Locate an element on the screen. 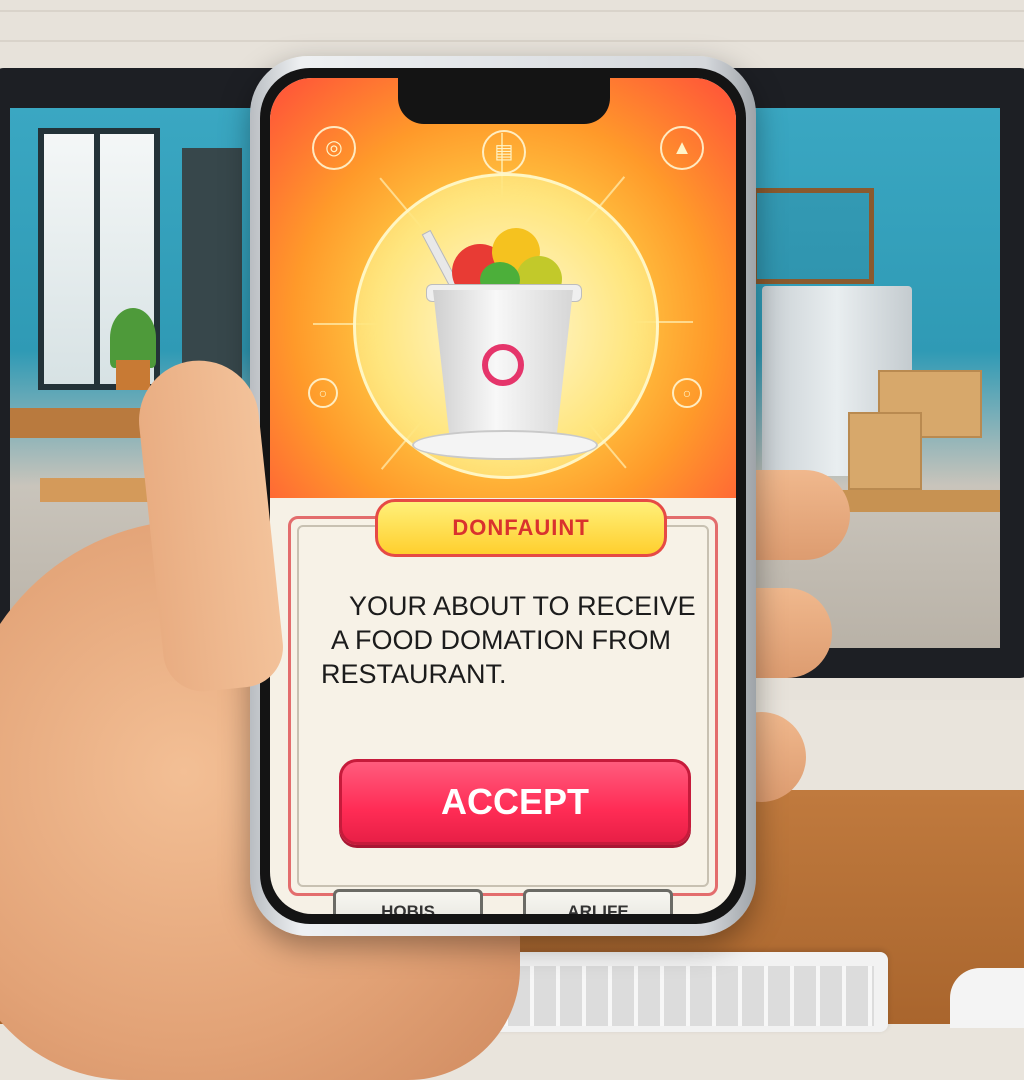  calendar-icon: ▤ is located at coordinates (504, 152).